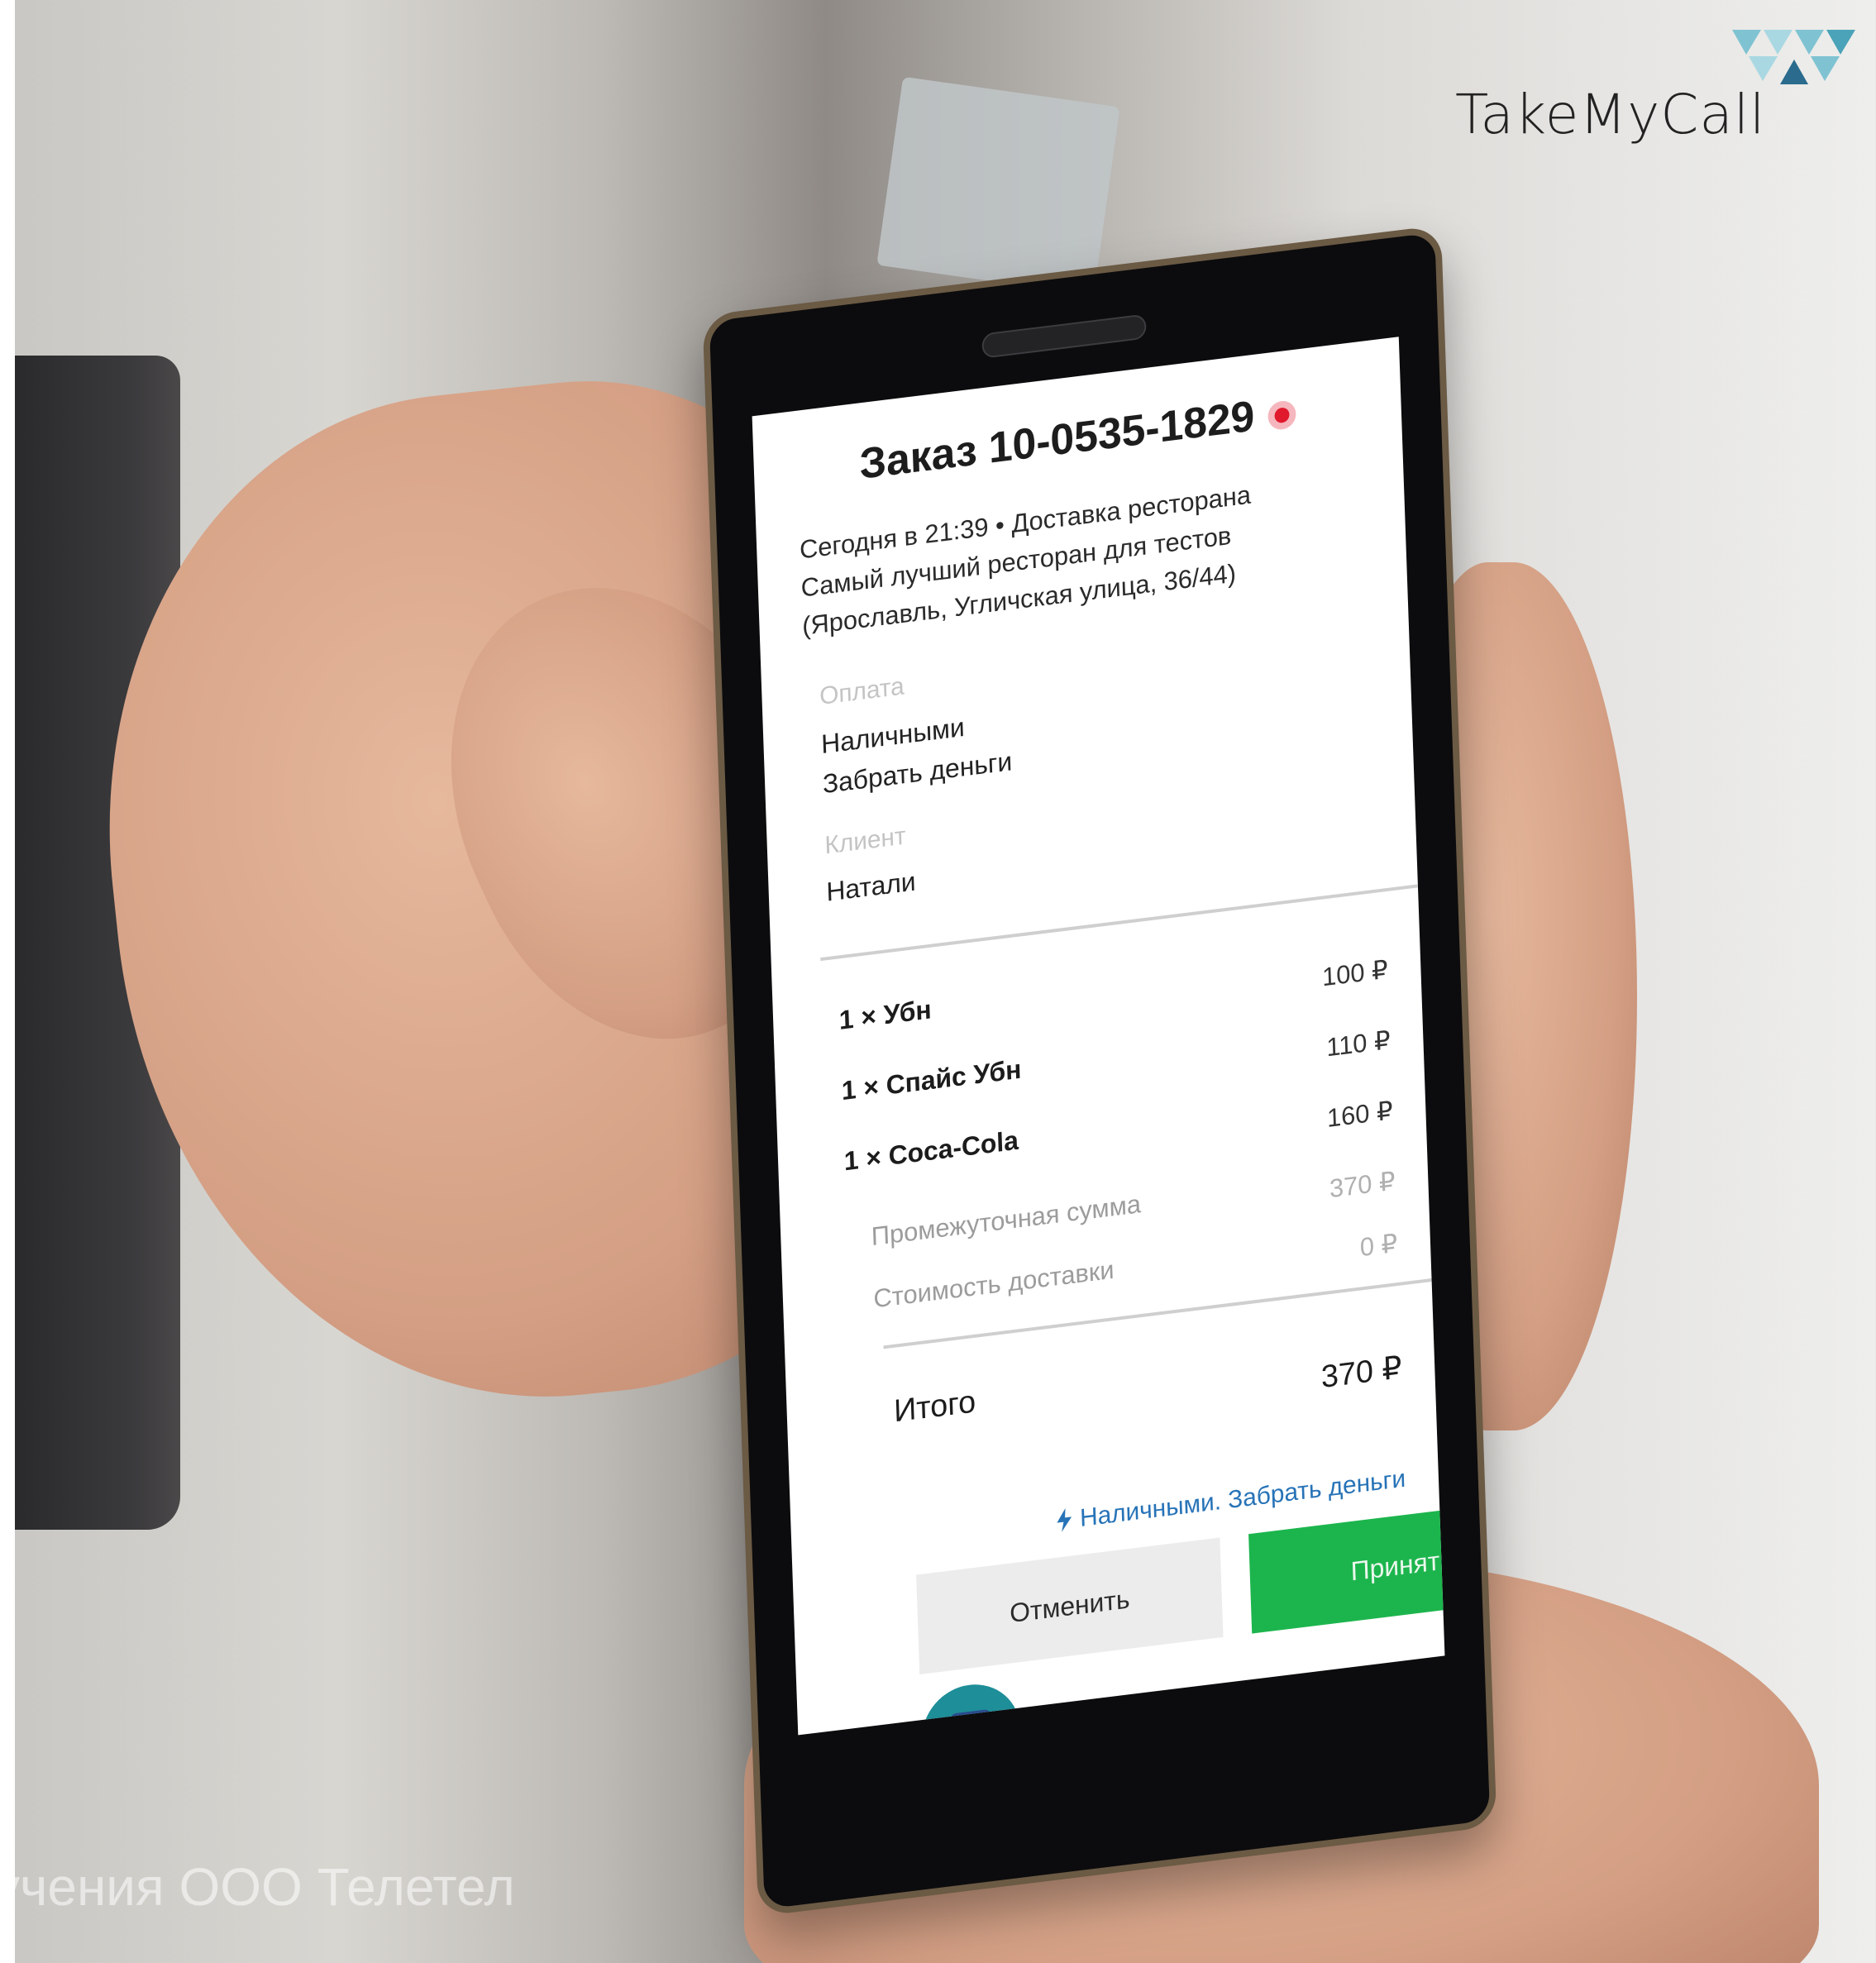 The image size is (1876, 1963). Describe the element at coordinates (1358, 1043) in the screenshot. I see `item-price: 110 ₽` at that location.